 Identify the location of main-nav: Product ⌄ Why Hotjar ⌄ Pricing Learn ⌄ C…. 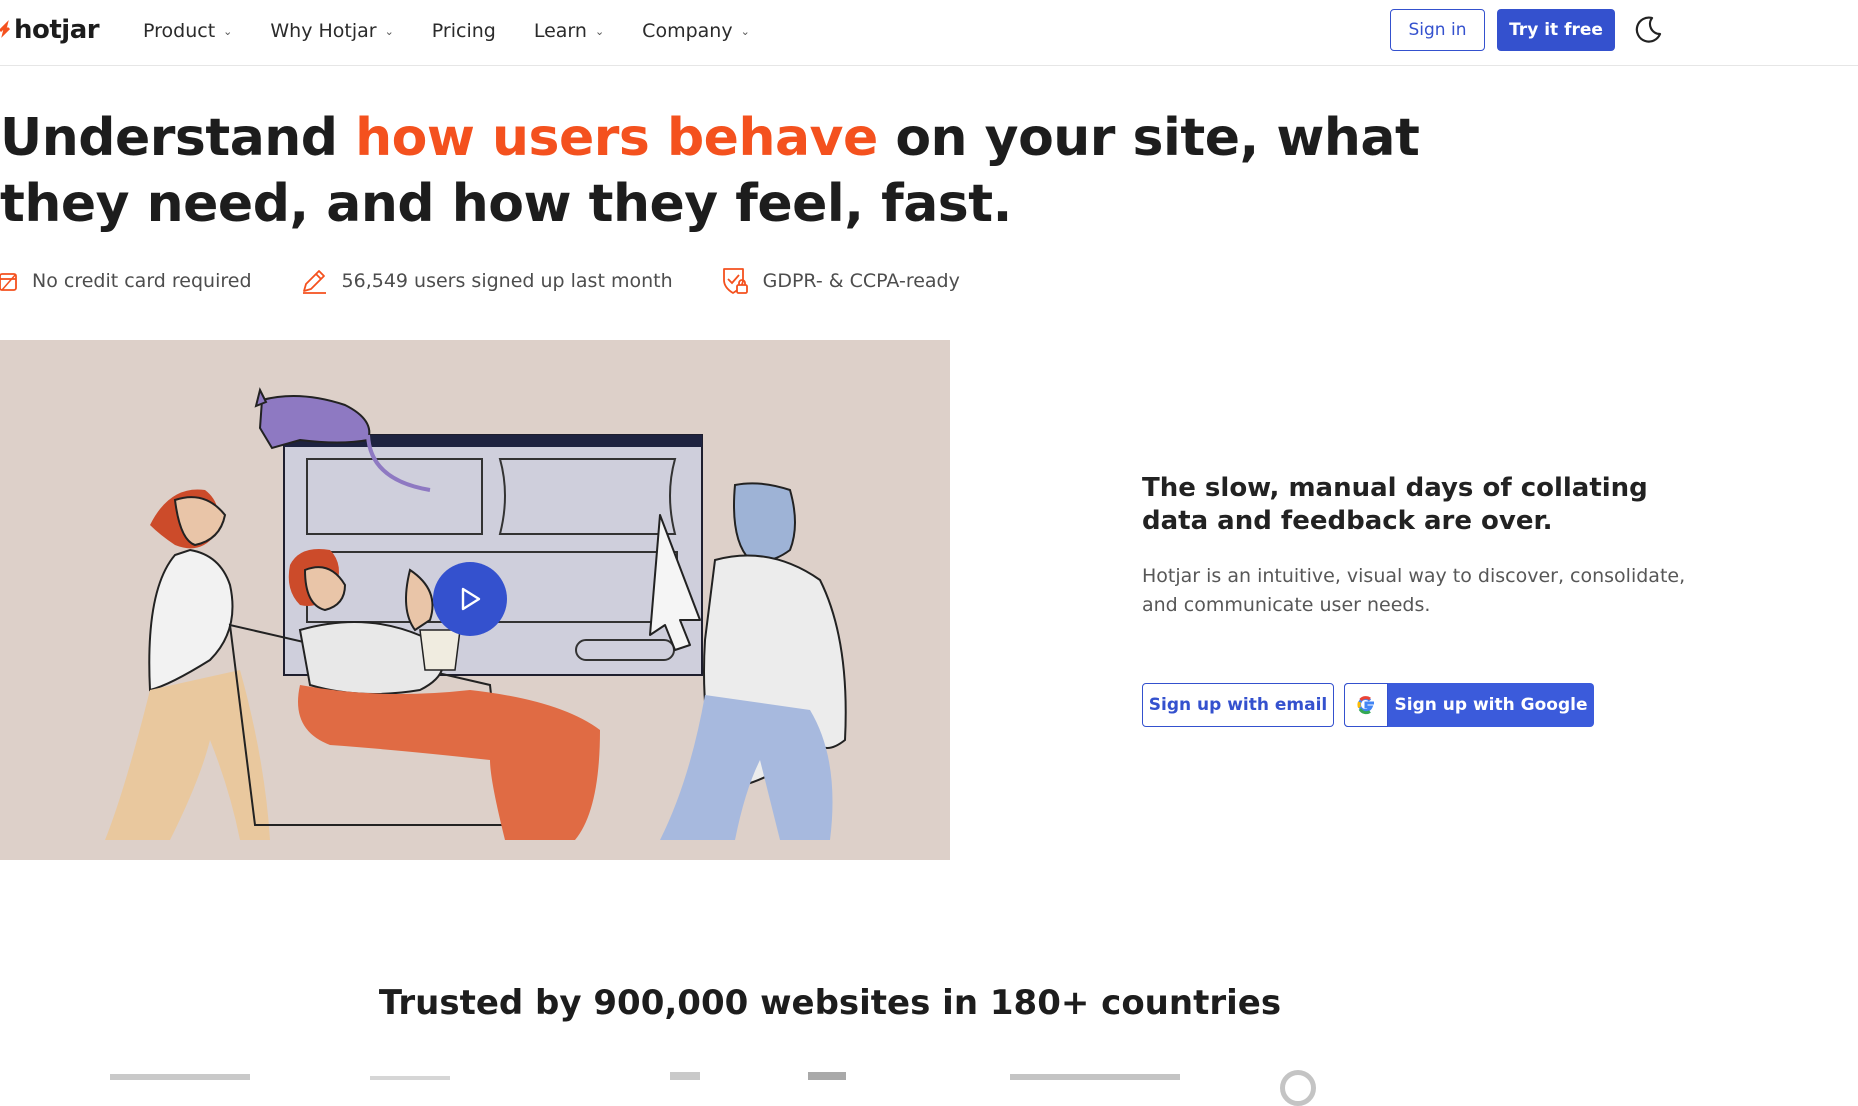
(465, 31).